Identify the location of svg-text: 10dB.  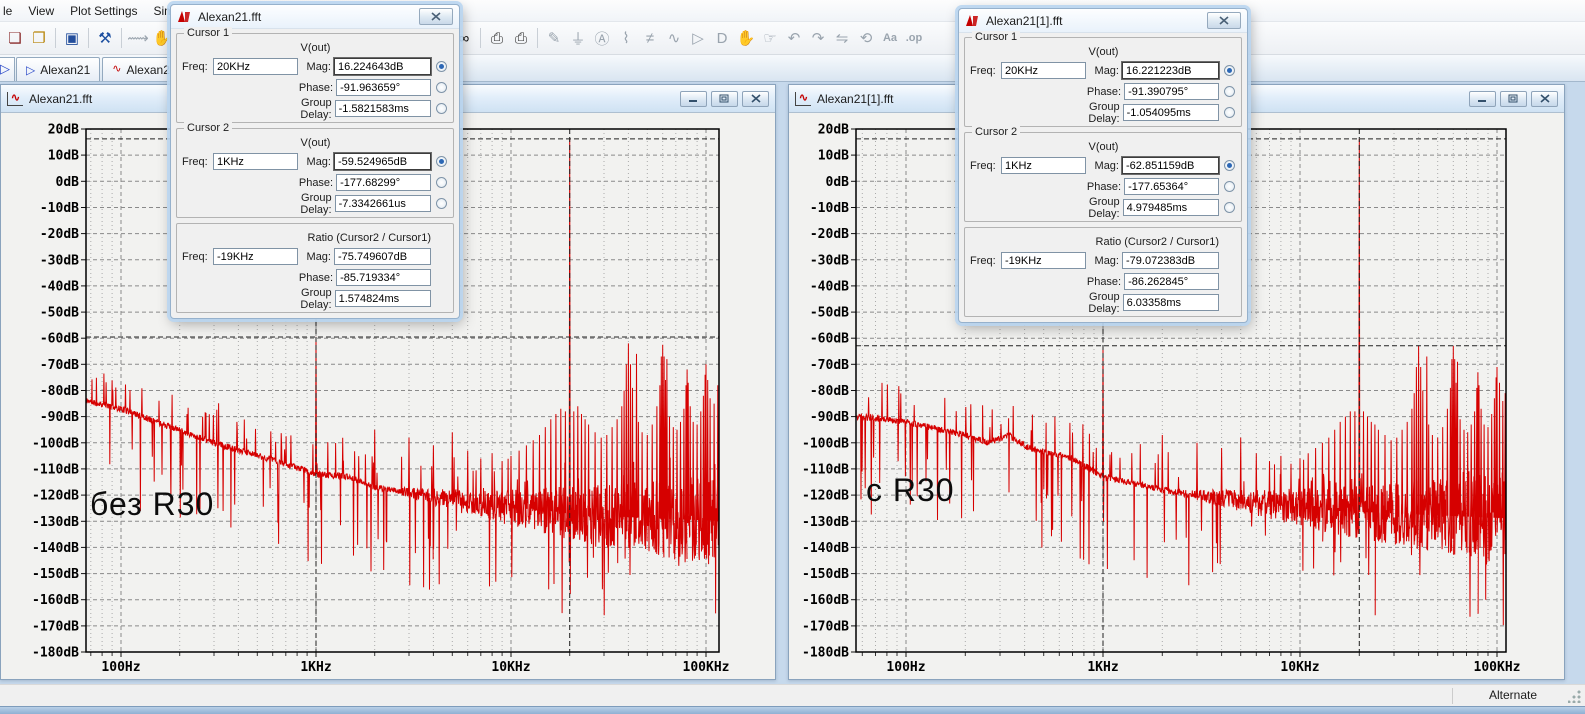
(833, 156).